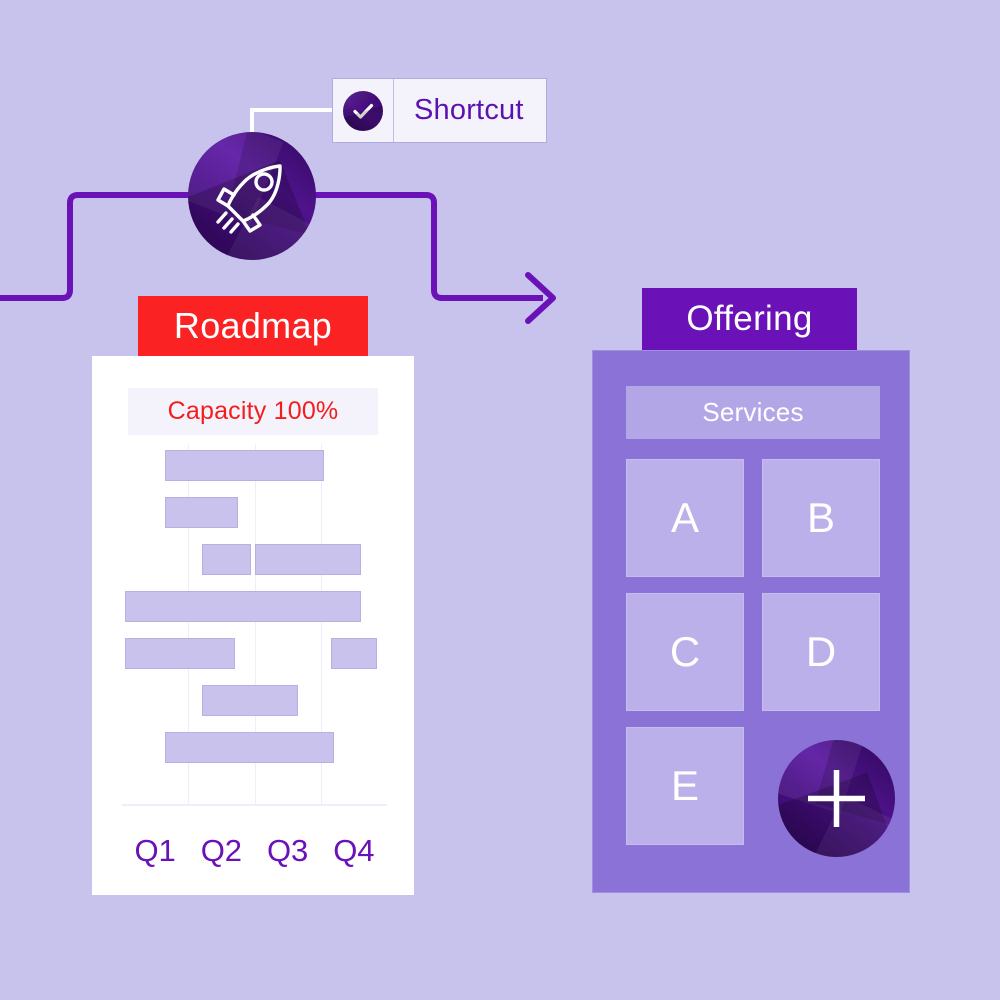 This screenshot has width=1000, height=1000. What do you see at coordinates (221, 850) in the screenshot?
I see `quarter-label-q2: Q2` at bounding box center [221, 850].